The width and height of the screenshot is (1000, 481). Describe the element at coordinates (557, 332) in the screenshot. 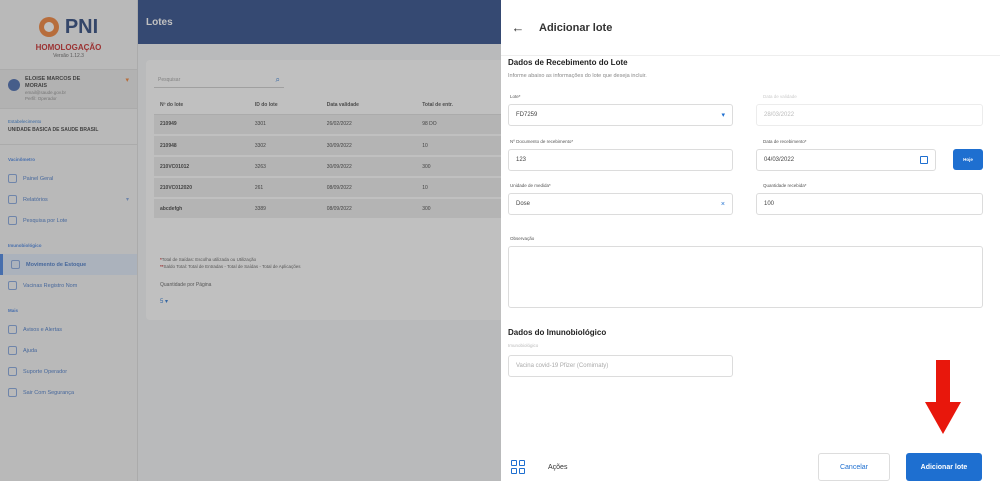

I see `section-title: Dados do Imunobiológico` at that location.